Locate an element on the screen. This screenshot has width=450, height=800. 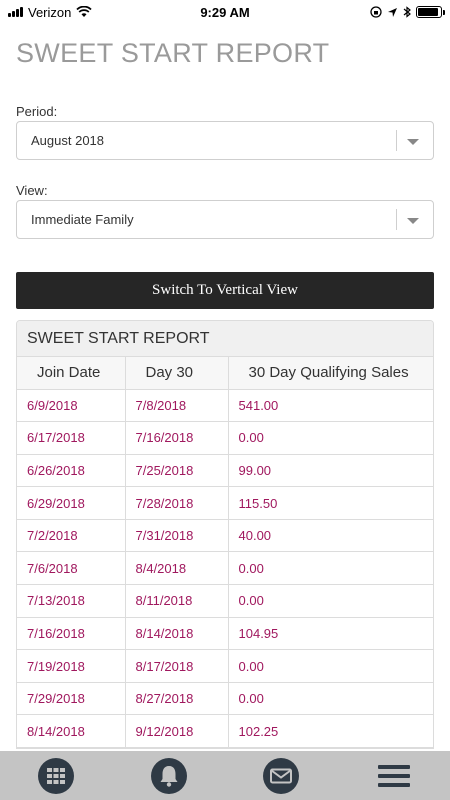
grid-nav-button is located at coordinates (56, 776).